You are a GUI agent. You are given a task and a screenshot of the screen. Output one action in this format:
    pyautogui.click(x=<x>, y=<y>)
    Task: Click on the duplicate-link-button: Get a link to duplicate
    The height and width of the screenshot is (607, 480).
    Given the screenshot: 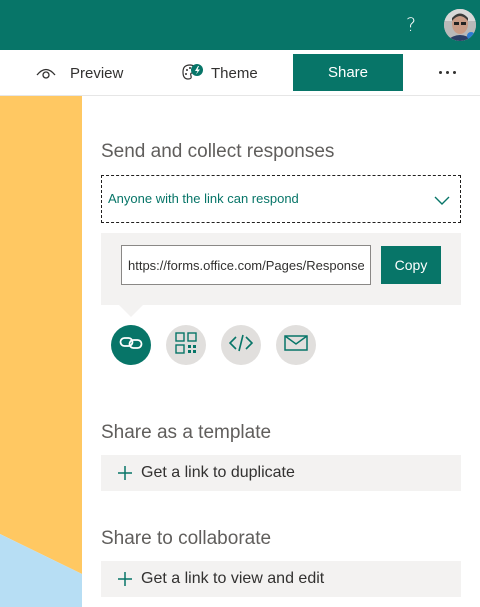 What is the action you would take?
    pyautogui.click(x=281, y=473)
    